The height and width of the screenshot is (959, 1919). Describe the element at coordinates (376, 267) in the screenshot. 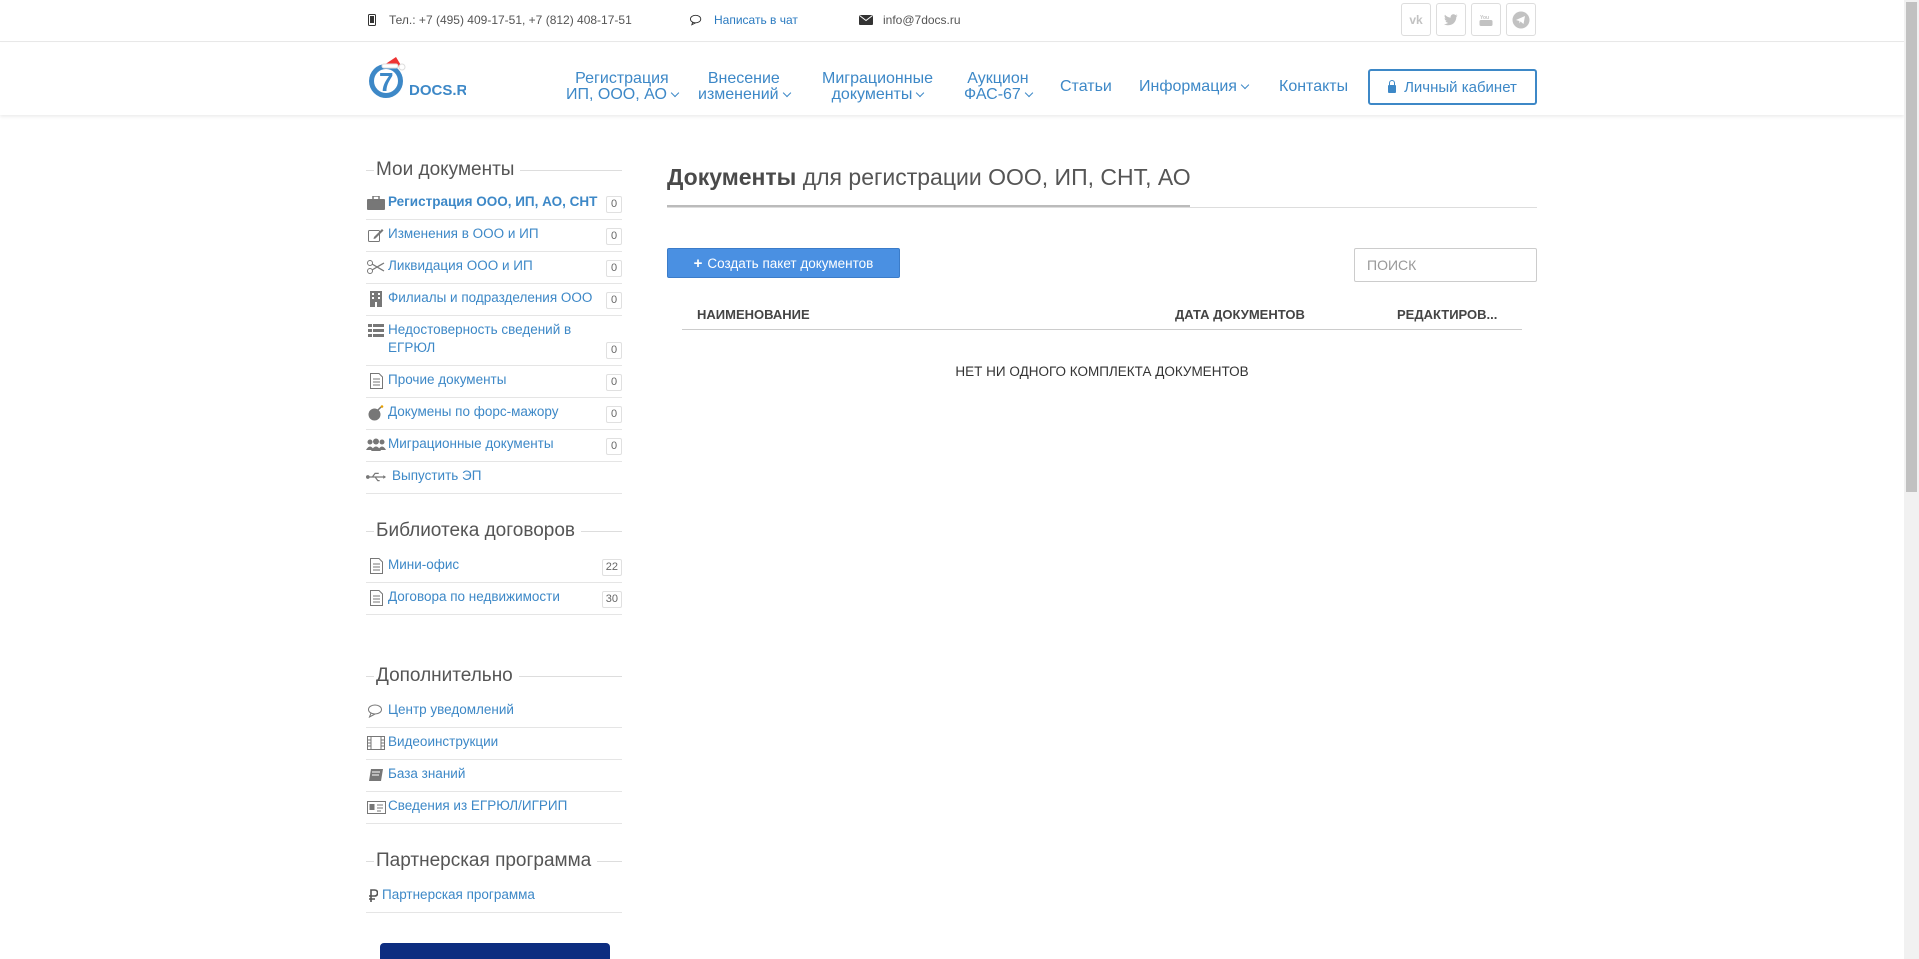

I see `scissors-icon` at that location.